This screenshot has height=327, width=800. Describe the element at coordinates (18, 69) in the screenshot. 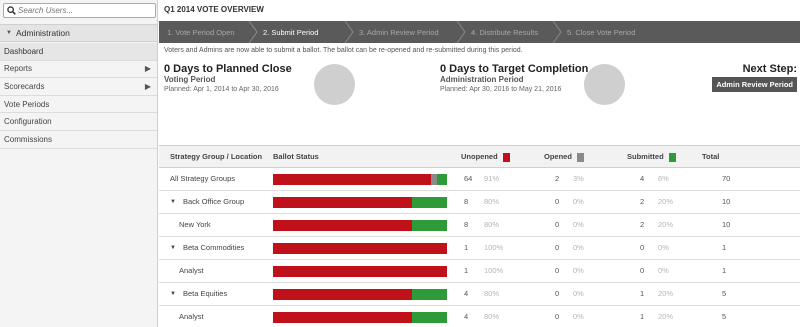

I see `sidebar-item-label: Reports` at that location.